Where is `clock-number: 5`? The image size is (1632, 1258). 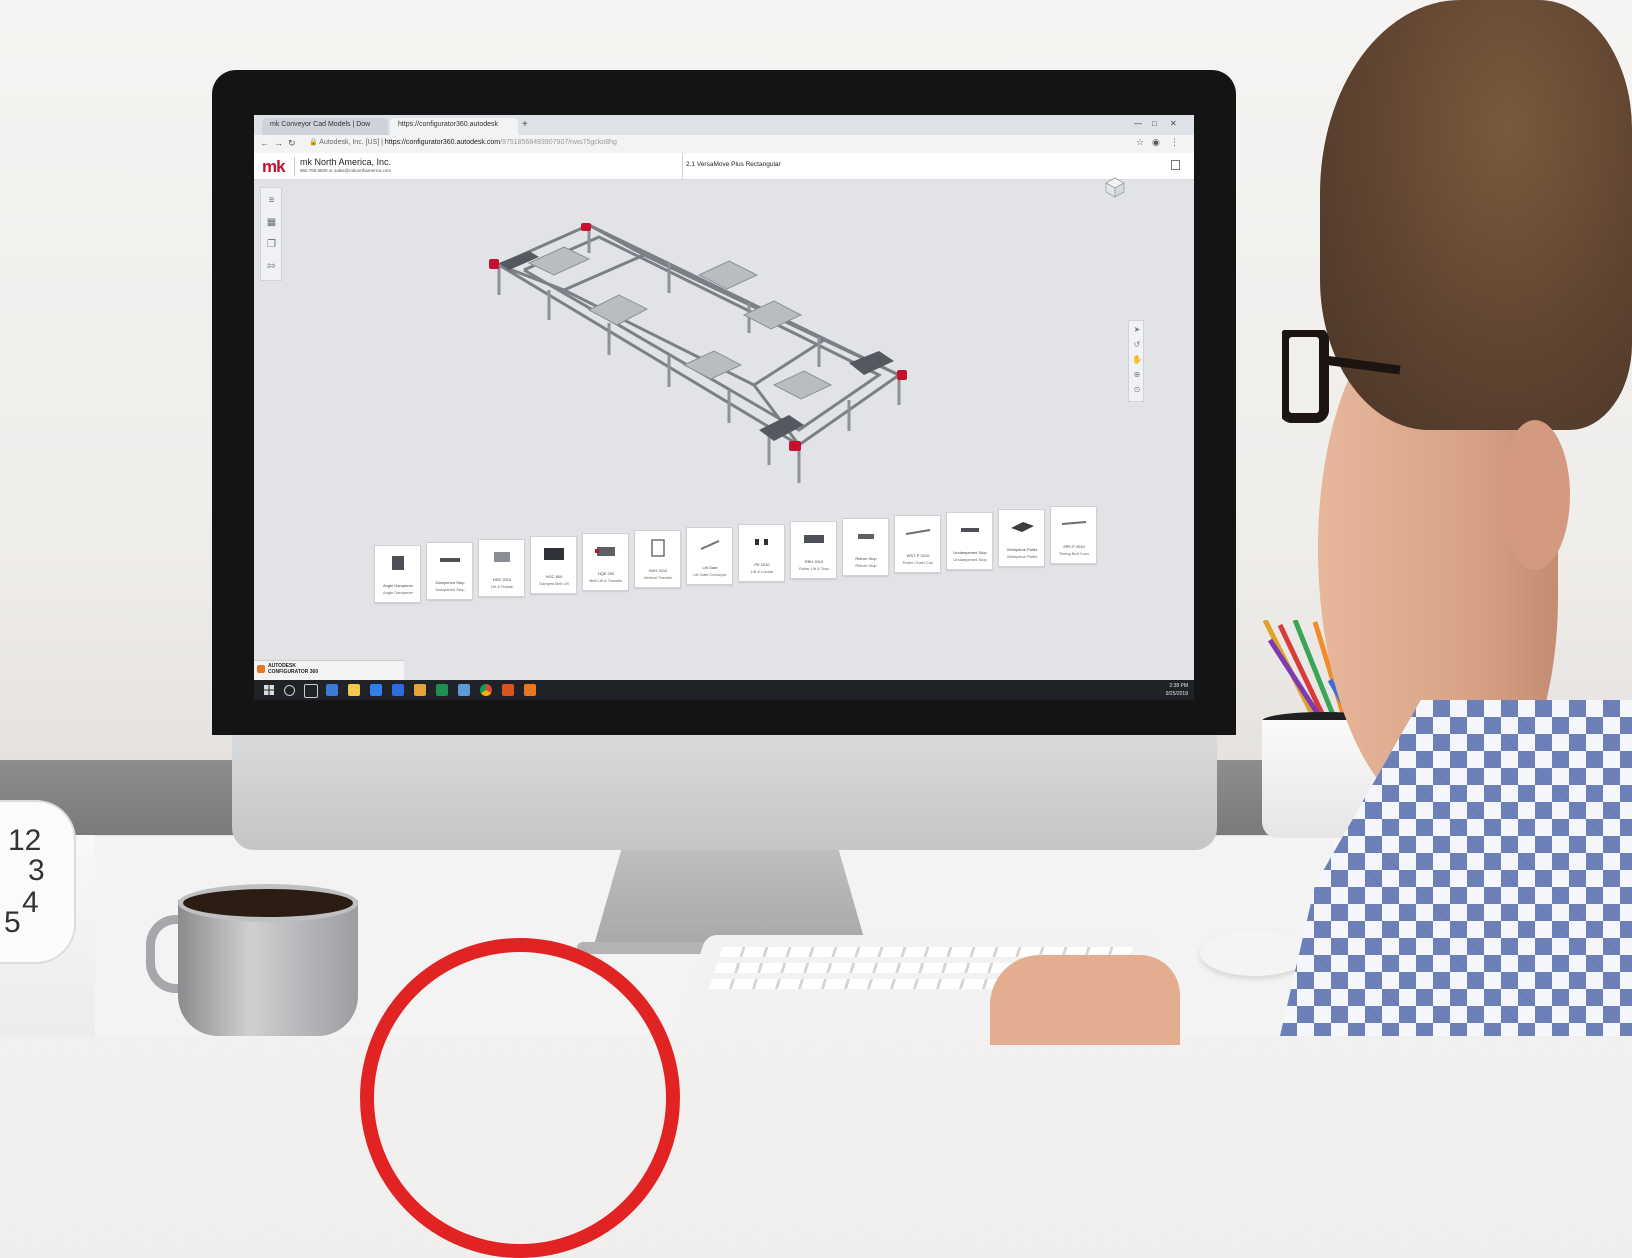
clock-number: 5 is located at coordinates (12, 922).